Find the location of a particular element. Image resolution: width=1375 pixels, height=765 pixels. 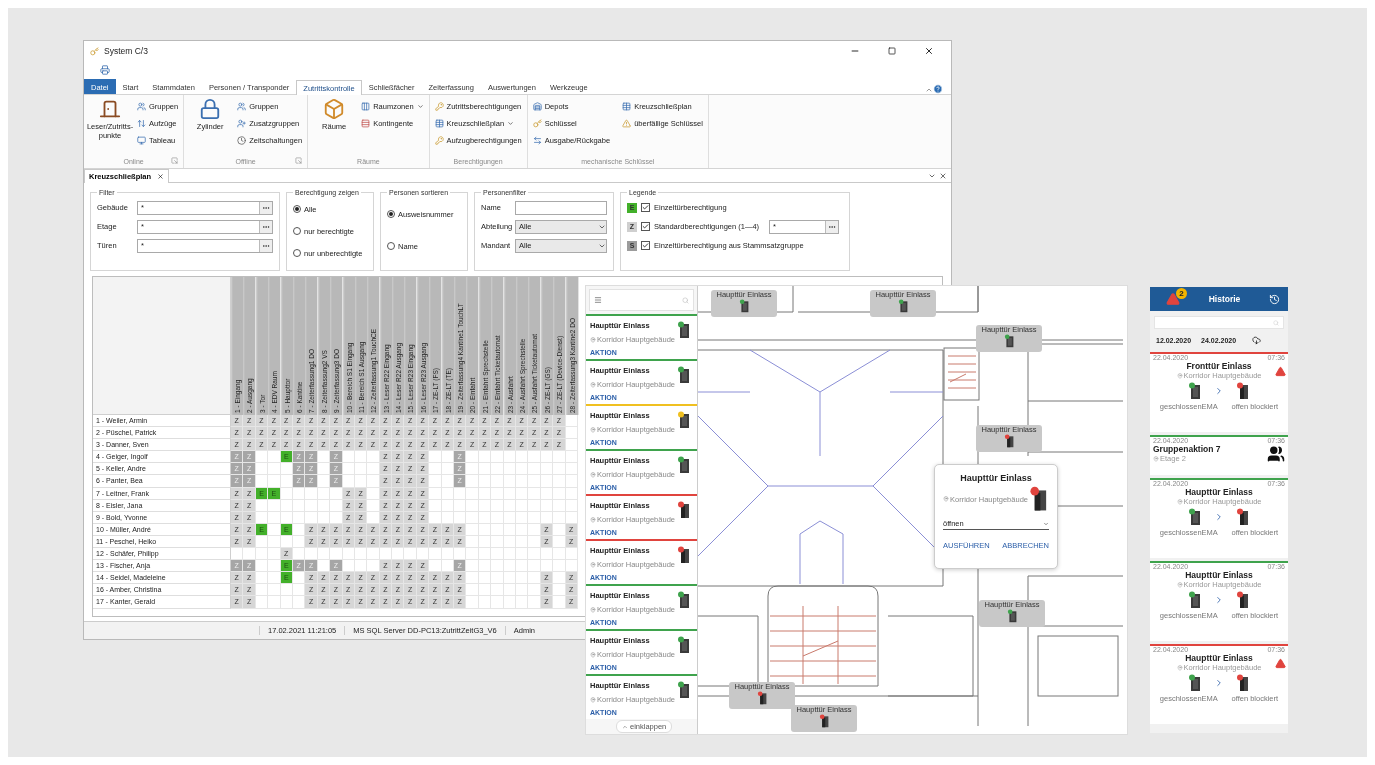

screen-title: Historie is located at coordinates (1224, 299).